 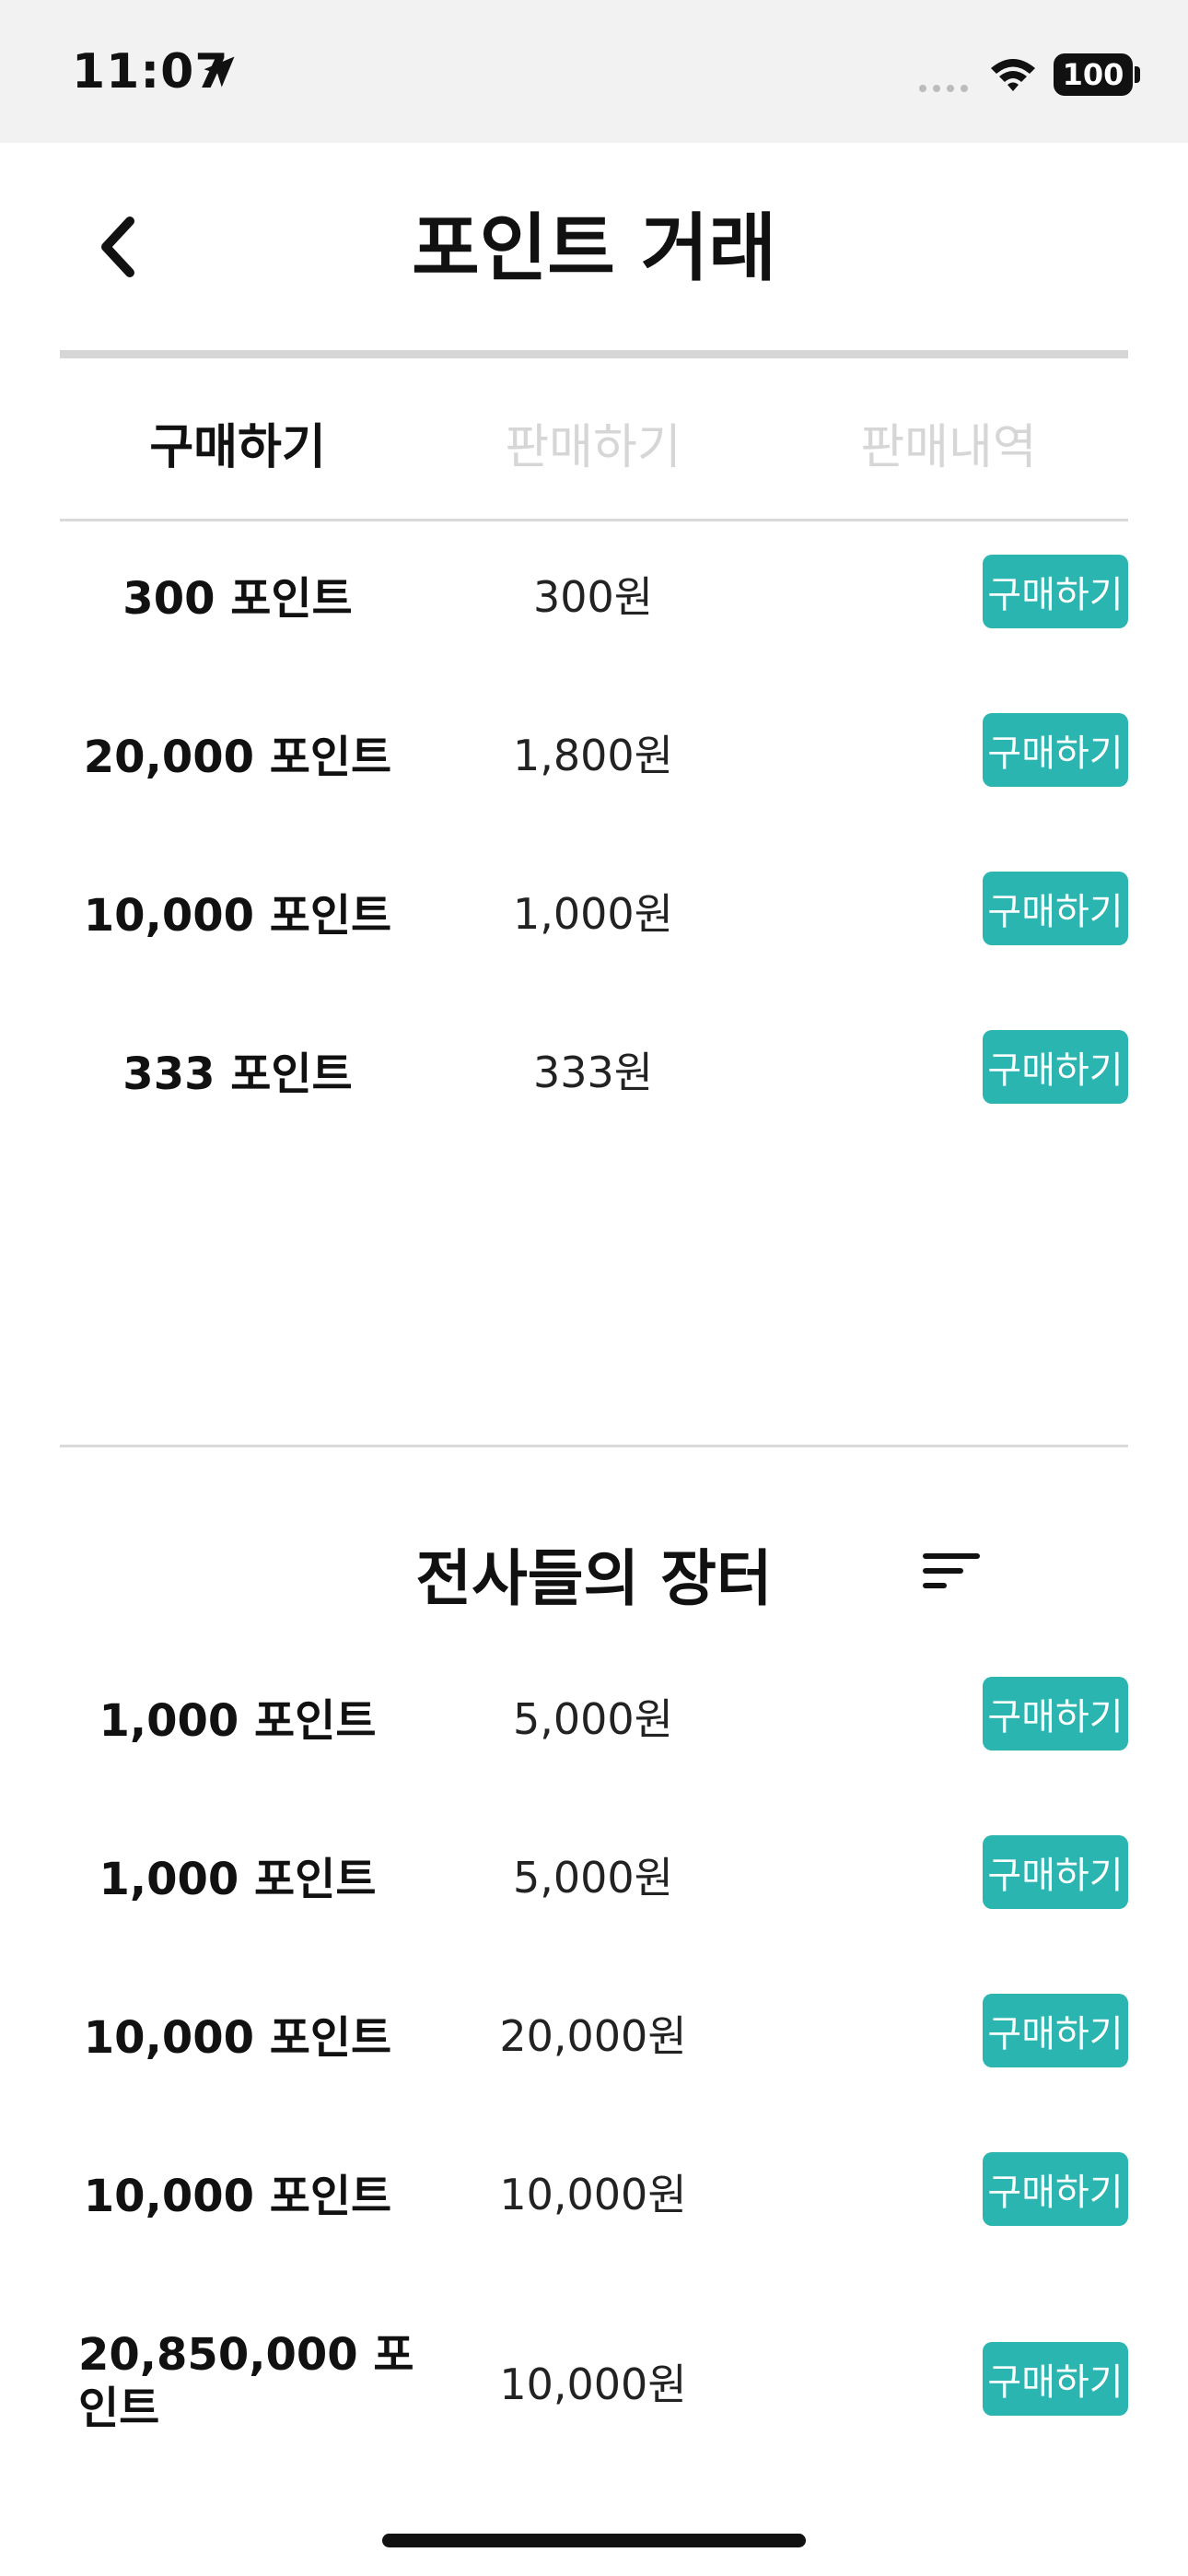 I want to click on tab-bar: 구매하기 판매하기 판매내역, so click(x=594, y=442).